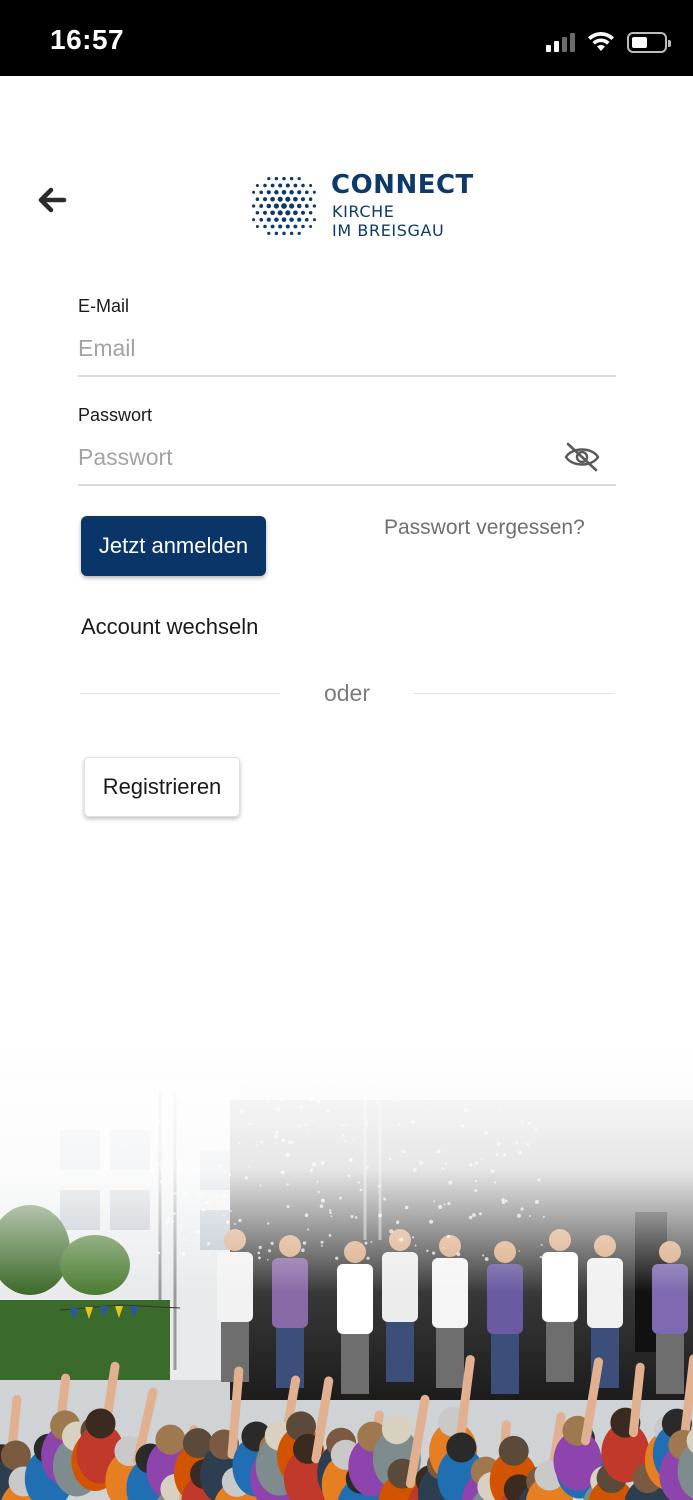 The width and height of the screenshot is (693, 1500). I want to click on switch-account-link: Account wechseln, so click(169, 627).